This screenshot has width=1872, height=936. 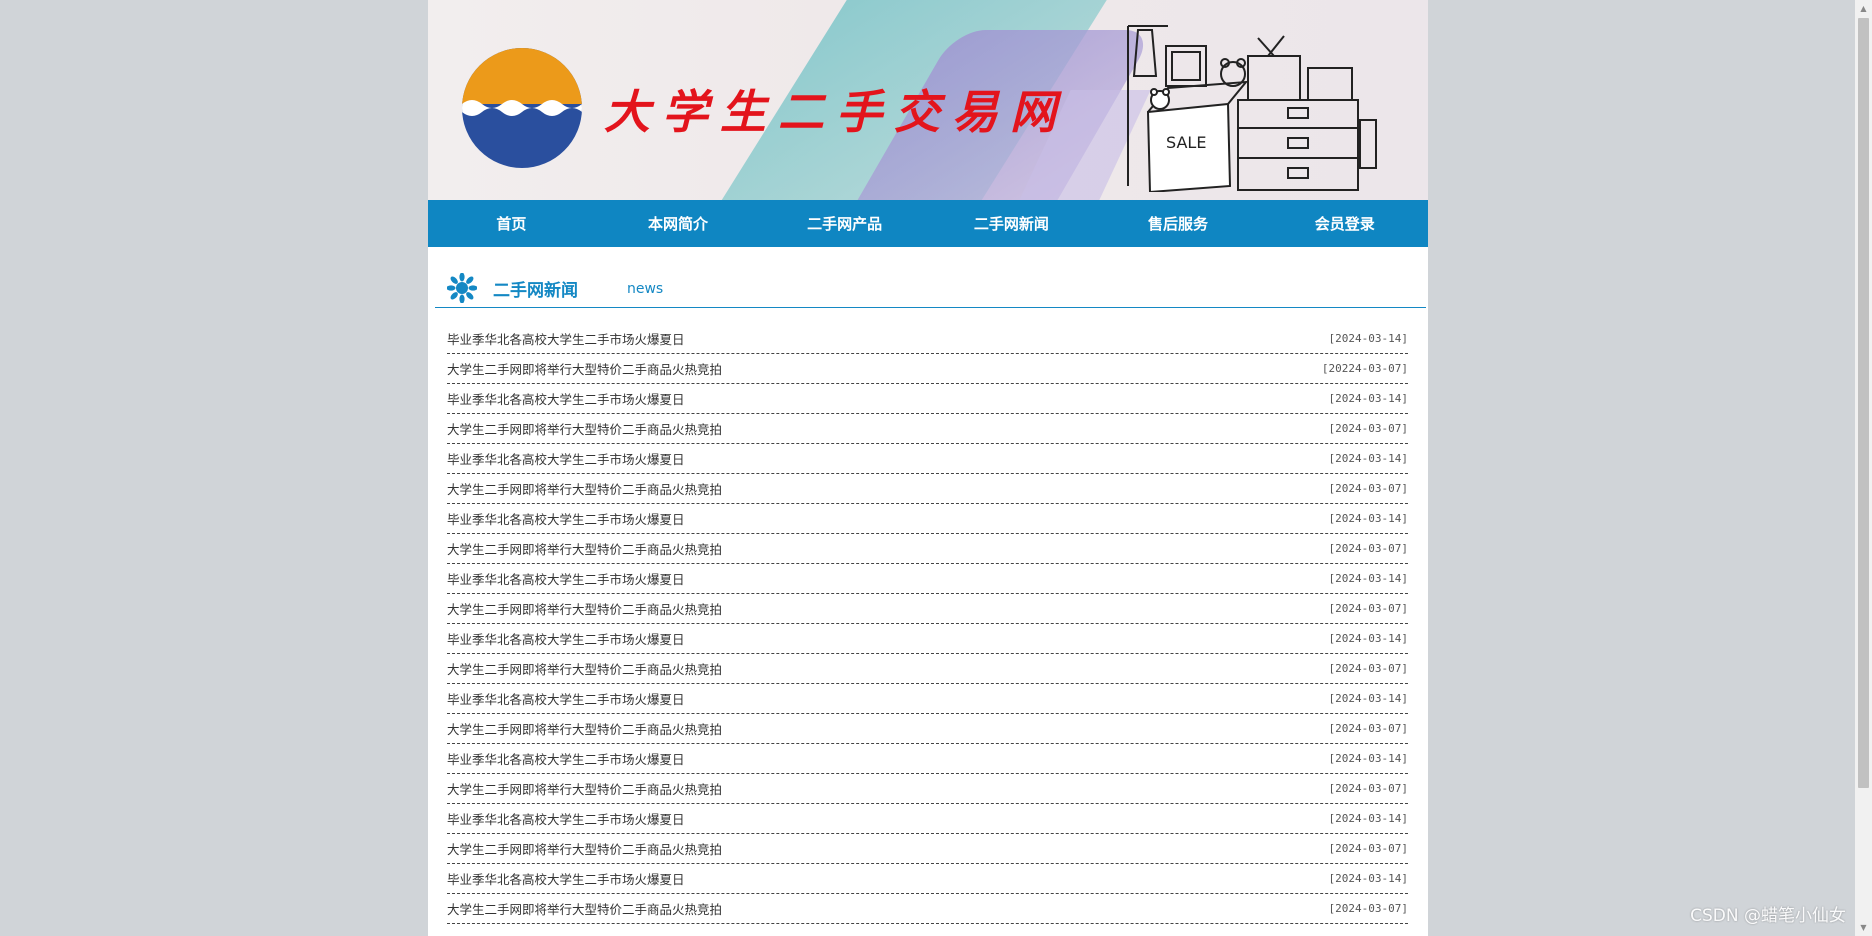 I want to click on scroll-up-arrow-icon: ▲, so click(x=1863, y=8).